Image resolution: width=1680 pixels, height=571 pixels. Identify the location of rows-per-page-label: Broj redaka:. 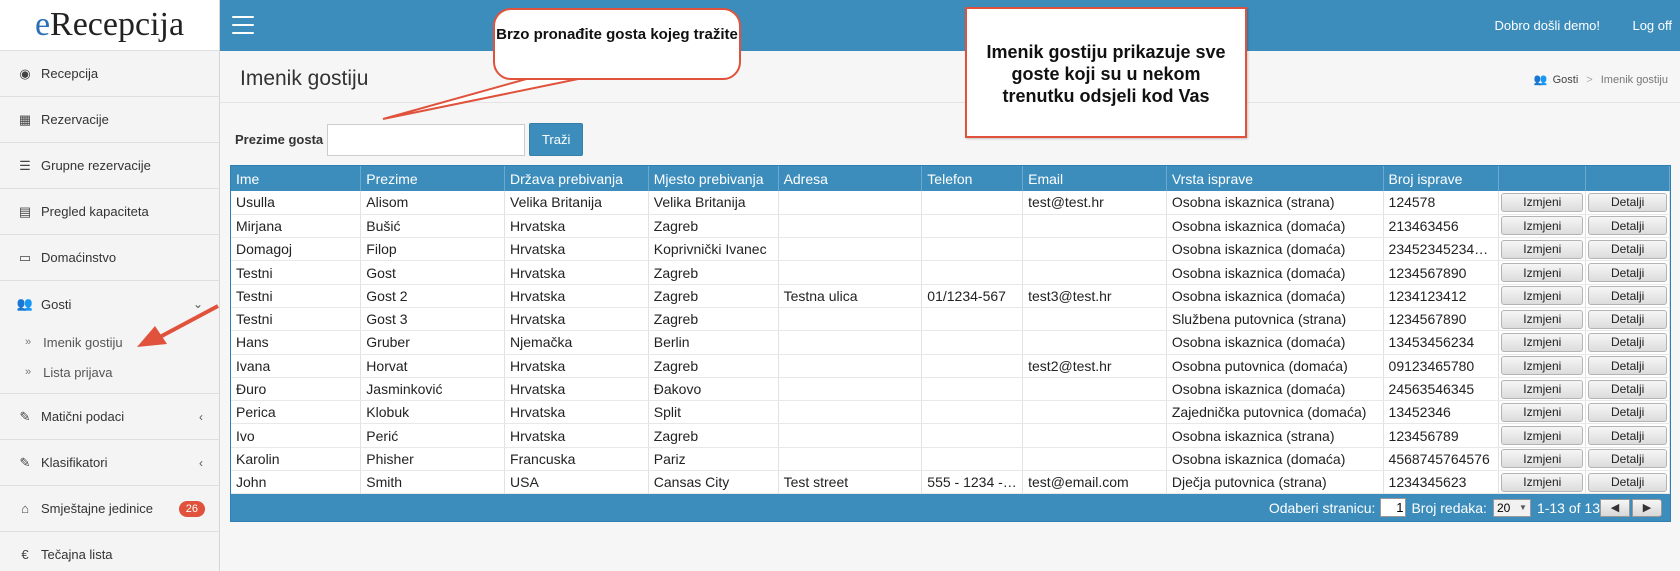
(1449, 507).